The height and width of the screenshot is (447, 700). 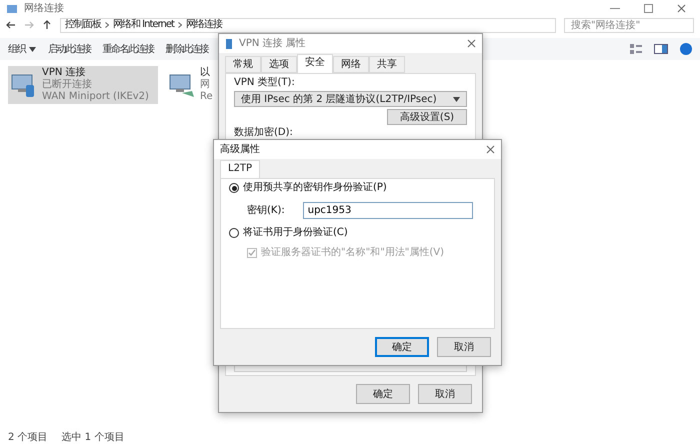 What do you see at coordinates (28, 437) in the screenshot?
I see `item-count: 2 个项目` at bounding box center [28, 437].